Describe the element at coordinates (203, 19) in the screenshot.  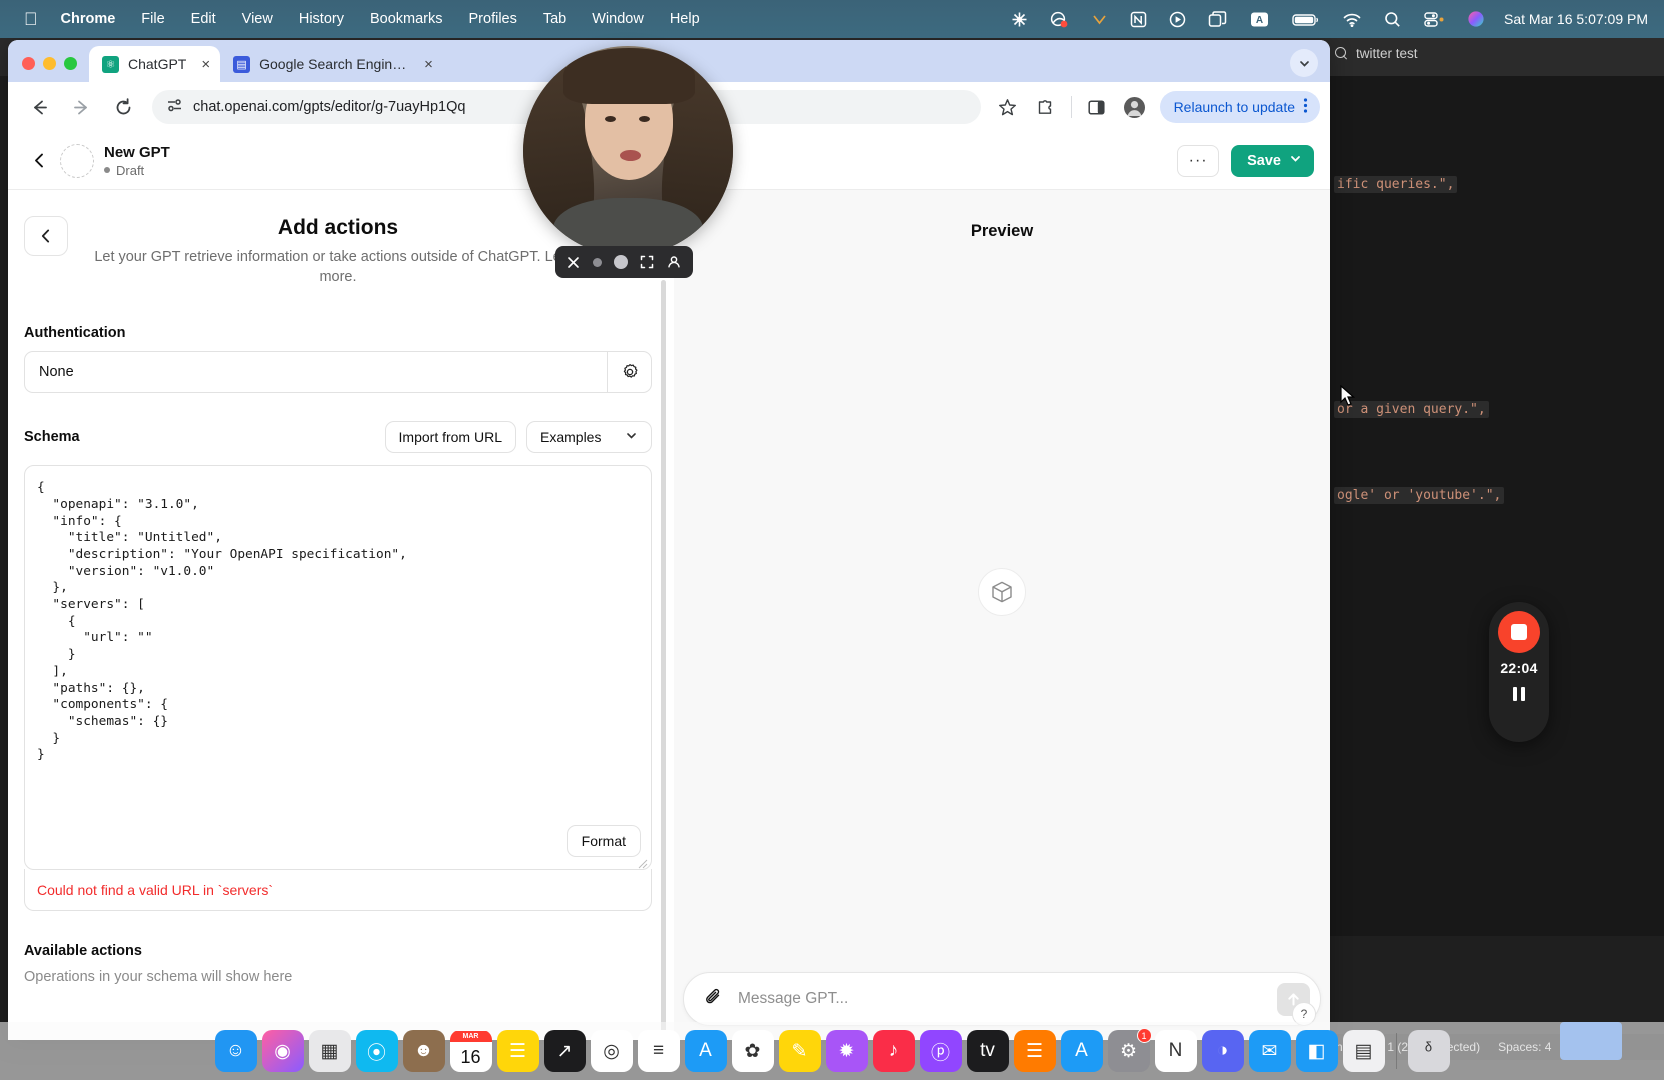
I see `menu-item-edit: Edit` at that location.